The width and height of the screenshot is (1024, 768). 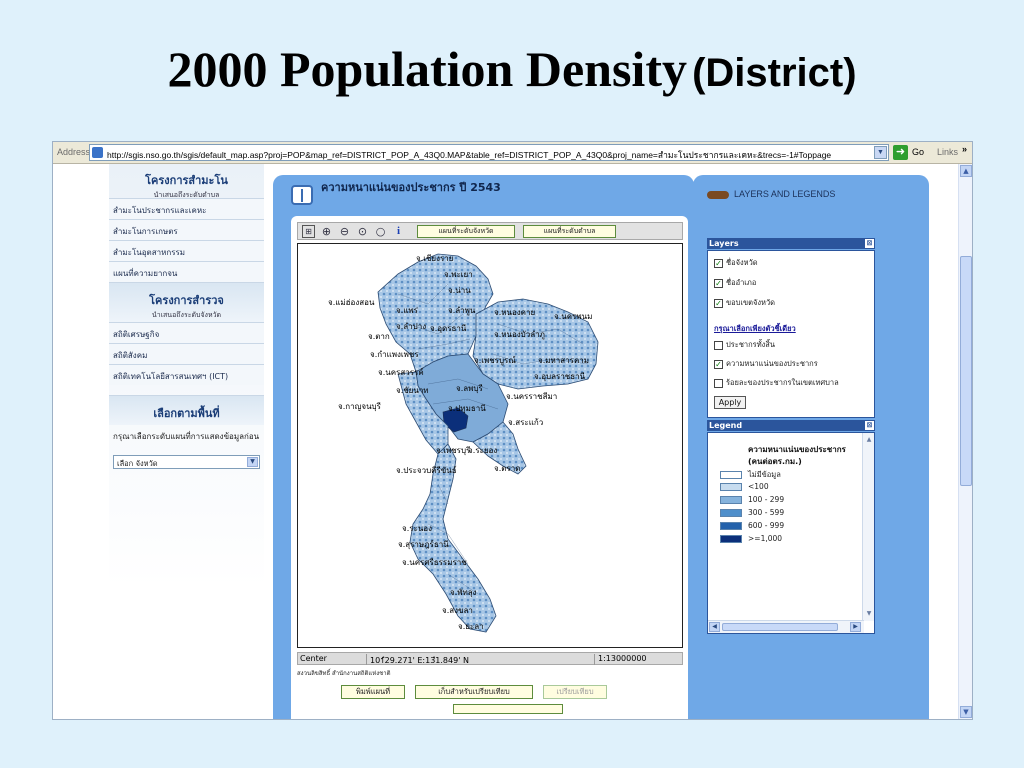 I want to click on layers-section-header: Layers ⊠, so click(x=791, y=243).